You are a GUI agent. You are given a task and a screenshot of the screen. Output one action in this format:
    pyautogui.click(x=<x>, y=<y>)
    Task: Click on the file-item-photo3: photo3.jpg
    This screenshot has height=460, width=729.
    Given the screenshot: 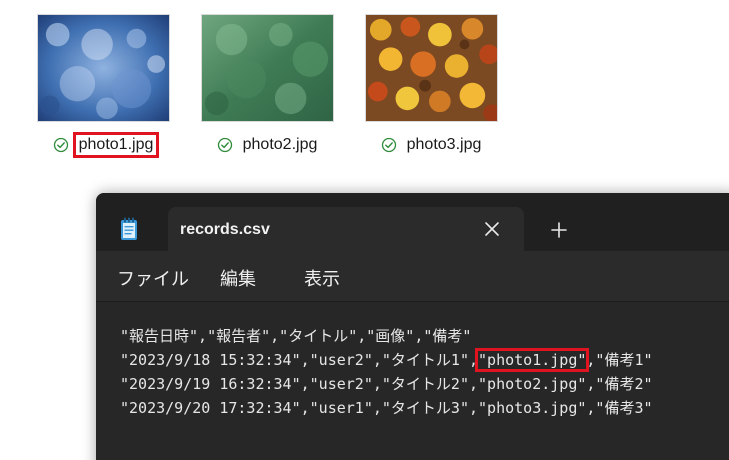 What is the action you would take?
    pyautogui.click(x=433, y=89)
    